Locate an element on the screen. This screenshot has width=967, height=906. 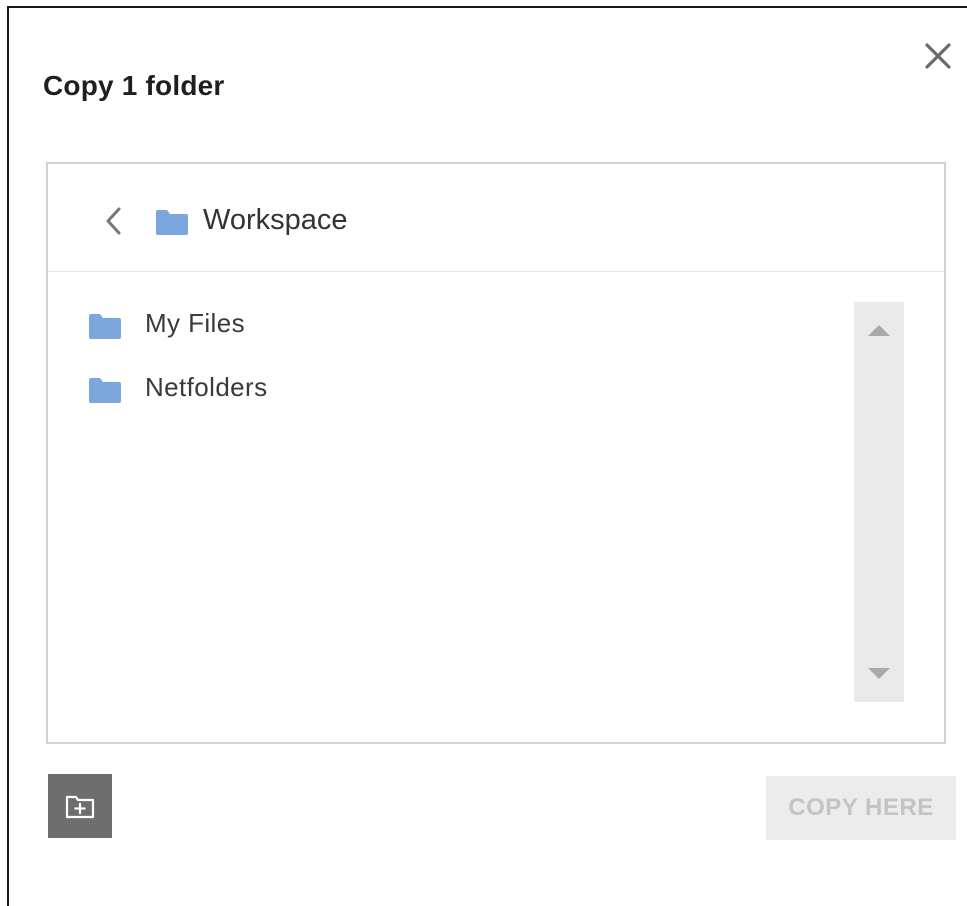
back-button is located at coordinates (114, 221).